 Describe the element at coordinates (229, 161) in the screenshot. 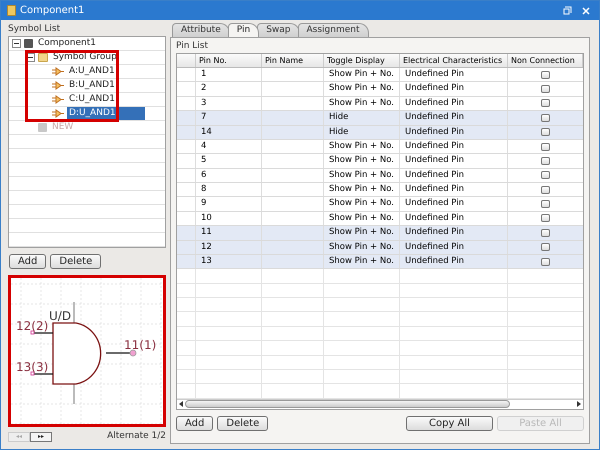

I see `table-cell: 5` at that location.